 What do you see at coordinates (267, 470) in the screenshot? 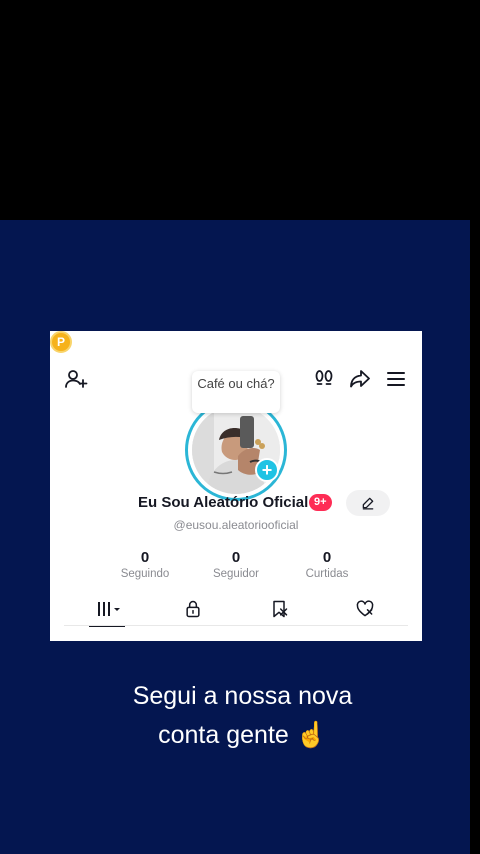
I see `add-photo-button: +` at bounding box center [267, 470].